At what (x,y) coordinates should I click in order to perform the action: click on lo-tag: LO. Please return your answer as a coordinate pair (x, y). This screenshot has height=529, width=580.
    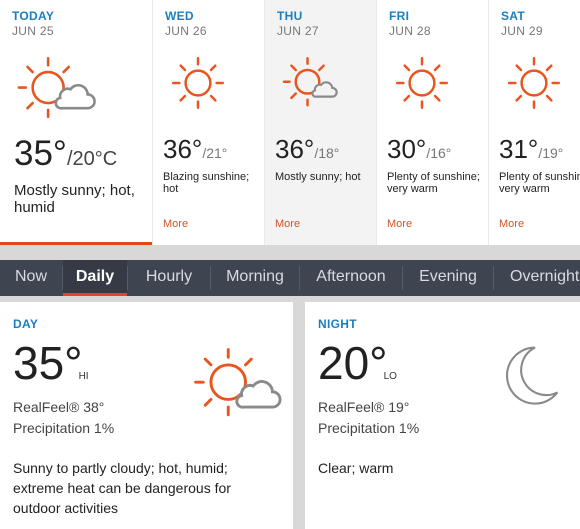
    Looking at the image, I should click on (390, 376).